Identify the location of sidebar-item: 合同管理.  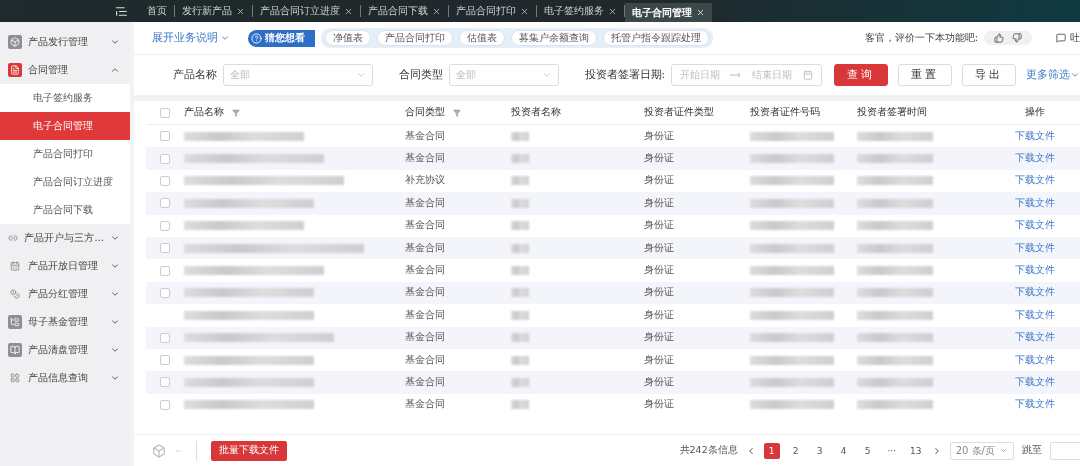
(65, 70).